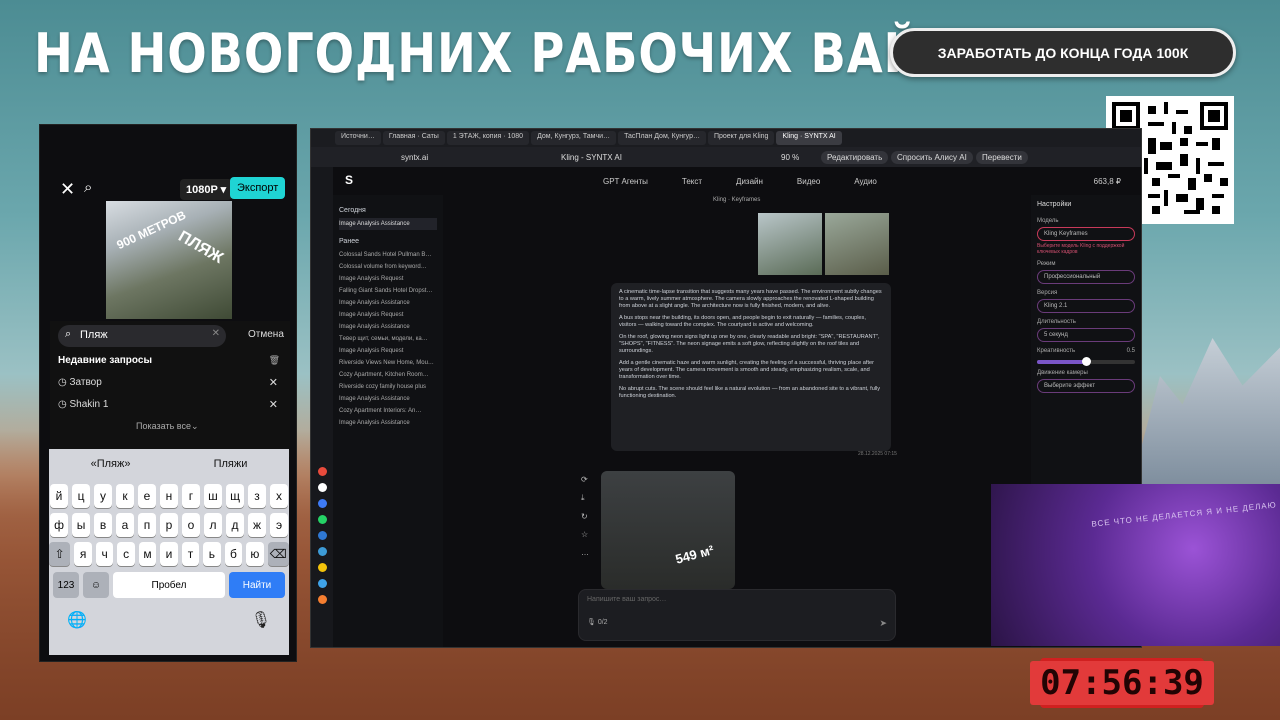 This screenshot has height=720, width=1280. What do you see at coordinates (147, 525) in the screenshot?
I see `key: п` at bounding box center [147, 525].